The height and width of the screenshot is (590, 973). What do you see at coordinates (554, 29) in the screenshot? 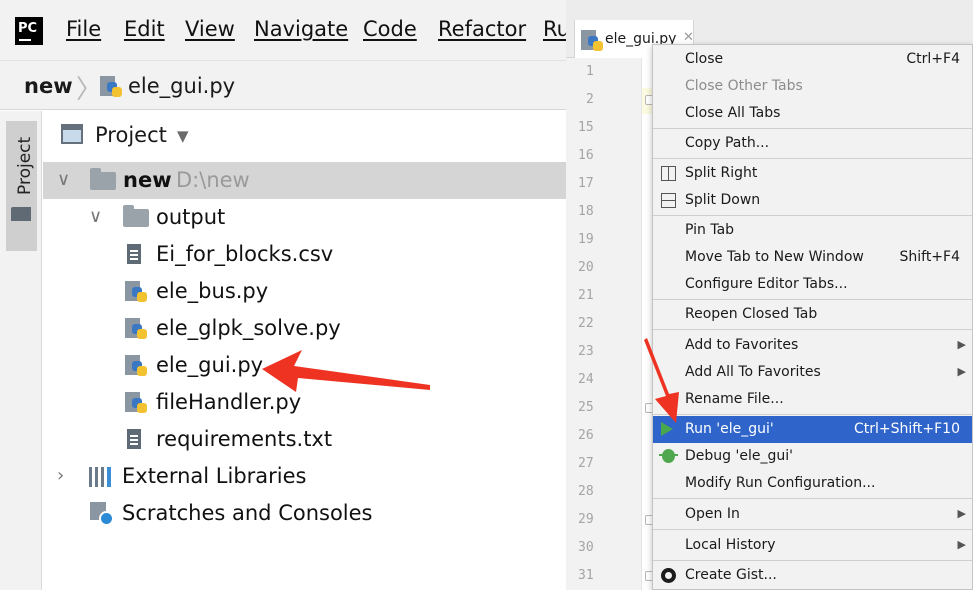
I see `menu-run: Ru` at bounding box center [554, 29].